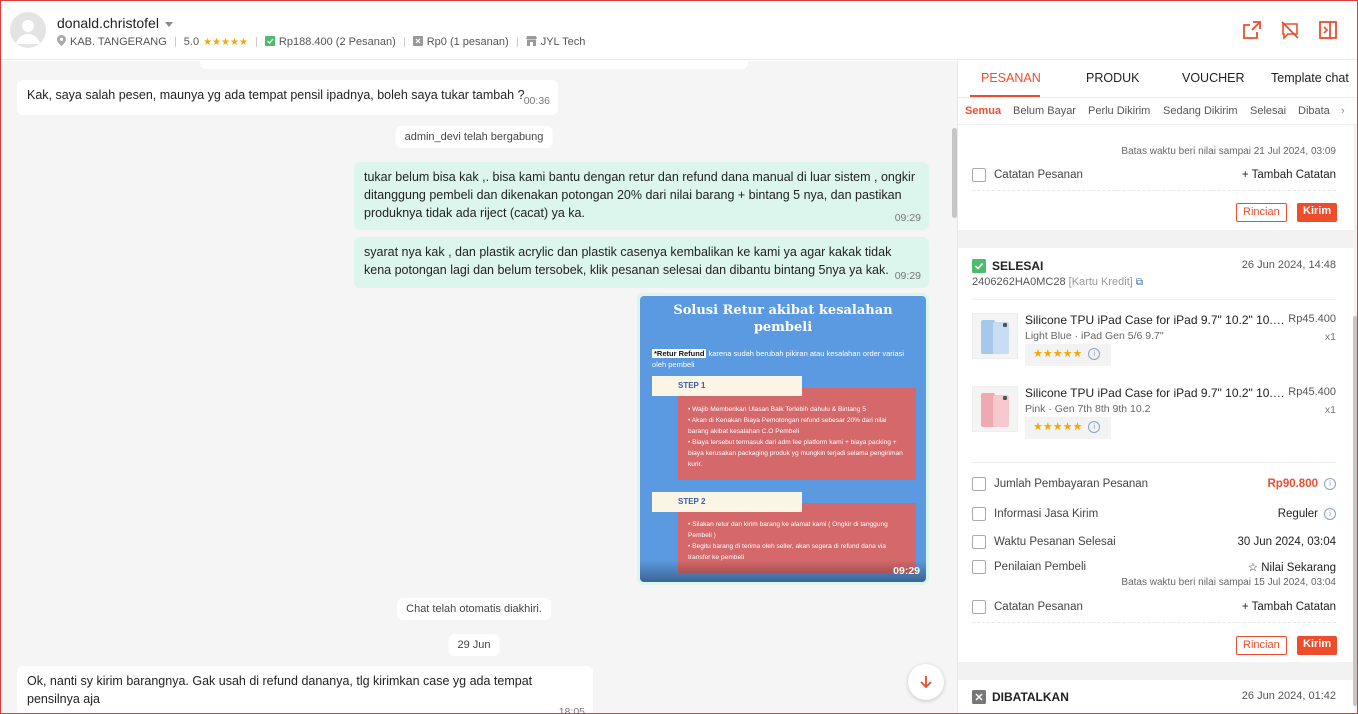  What do you see at coordinates (1286, 542) in the screenshot?
I see `completed-time-value: 30 Jun 2024, 03:04` at bounding box center [1286, 542].